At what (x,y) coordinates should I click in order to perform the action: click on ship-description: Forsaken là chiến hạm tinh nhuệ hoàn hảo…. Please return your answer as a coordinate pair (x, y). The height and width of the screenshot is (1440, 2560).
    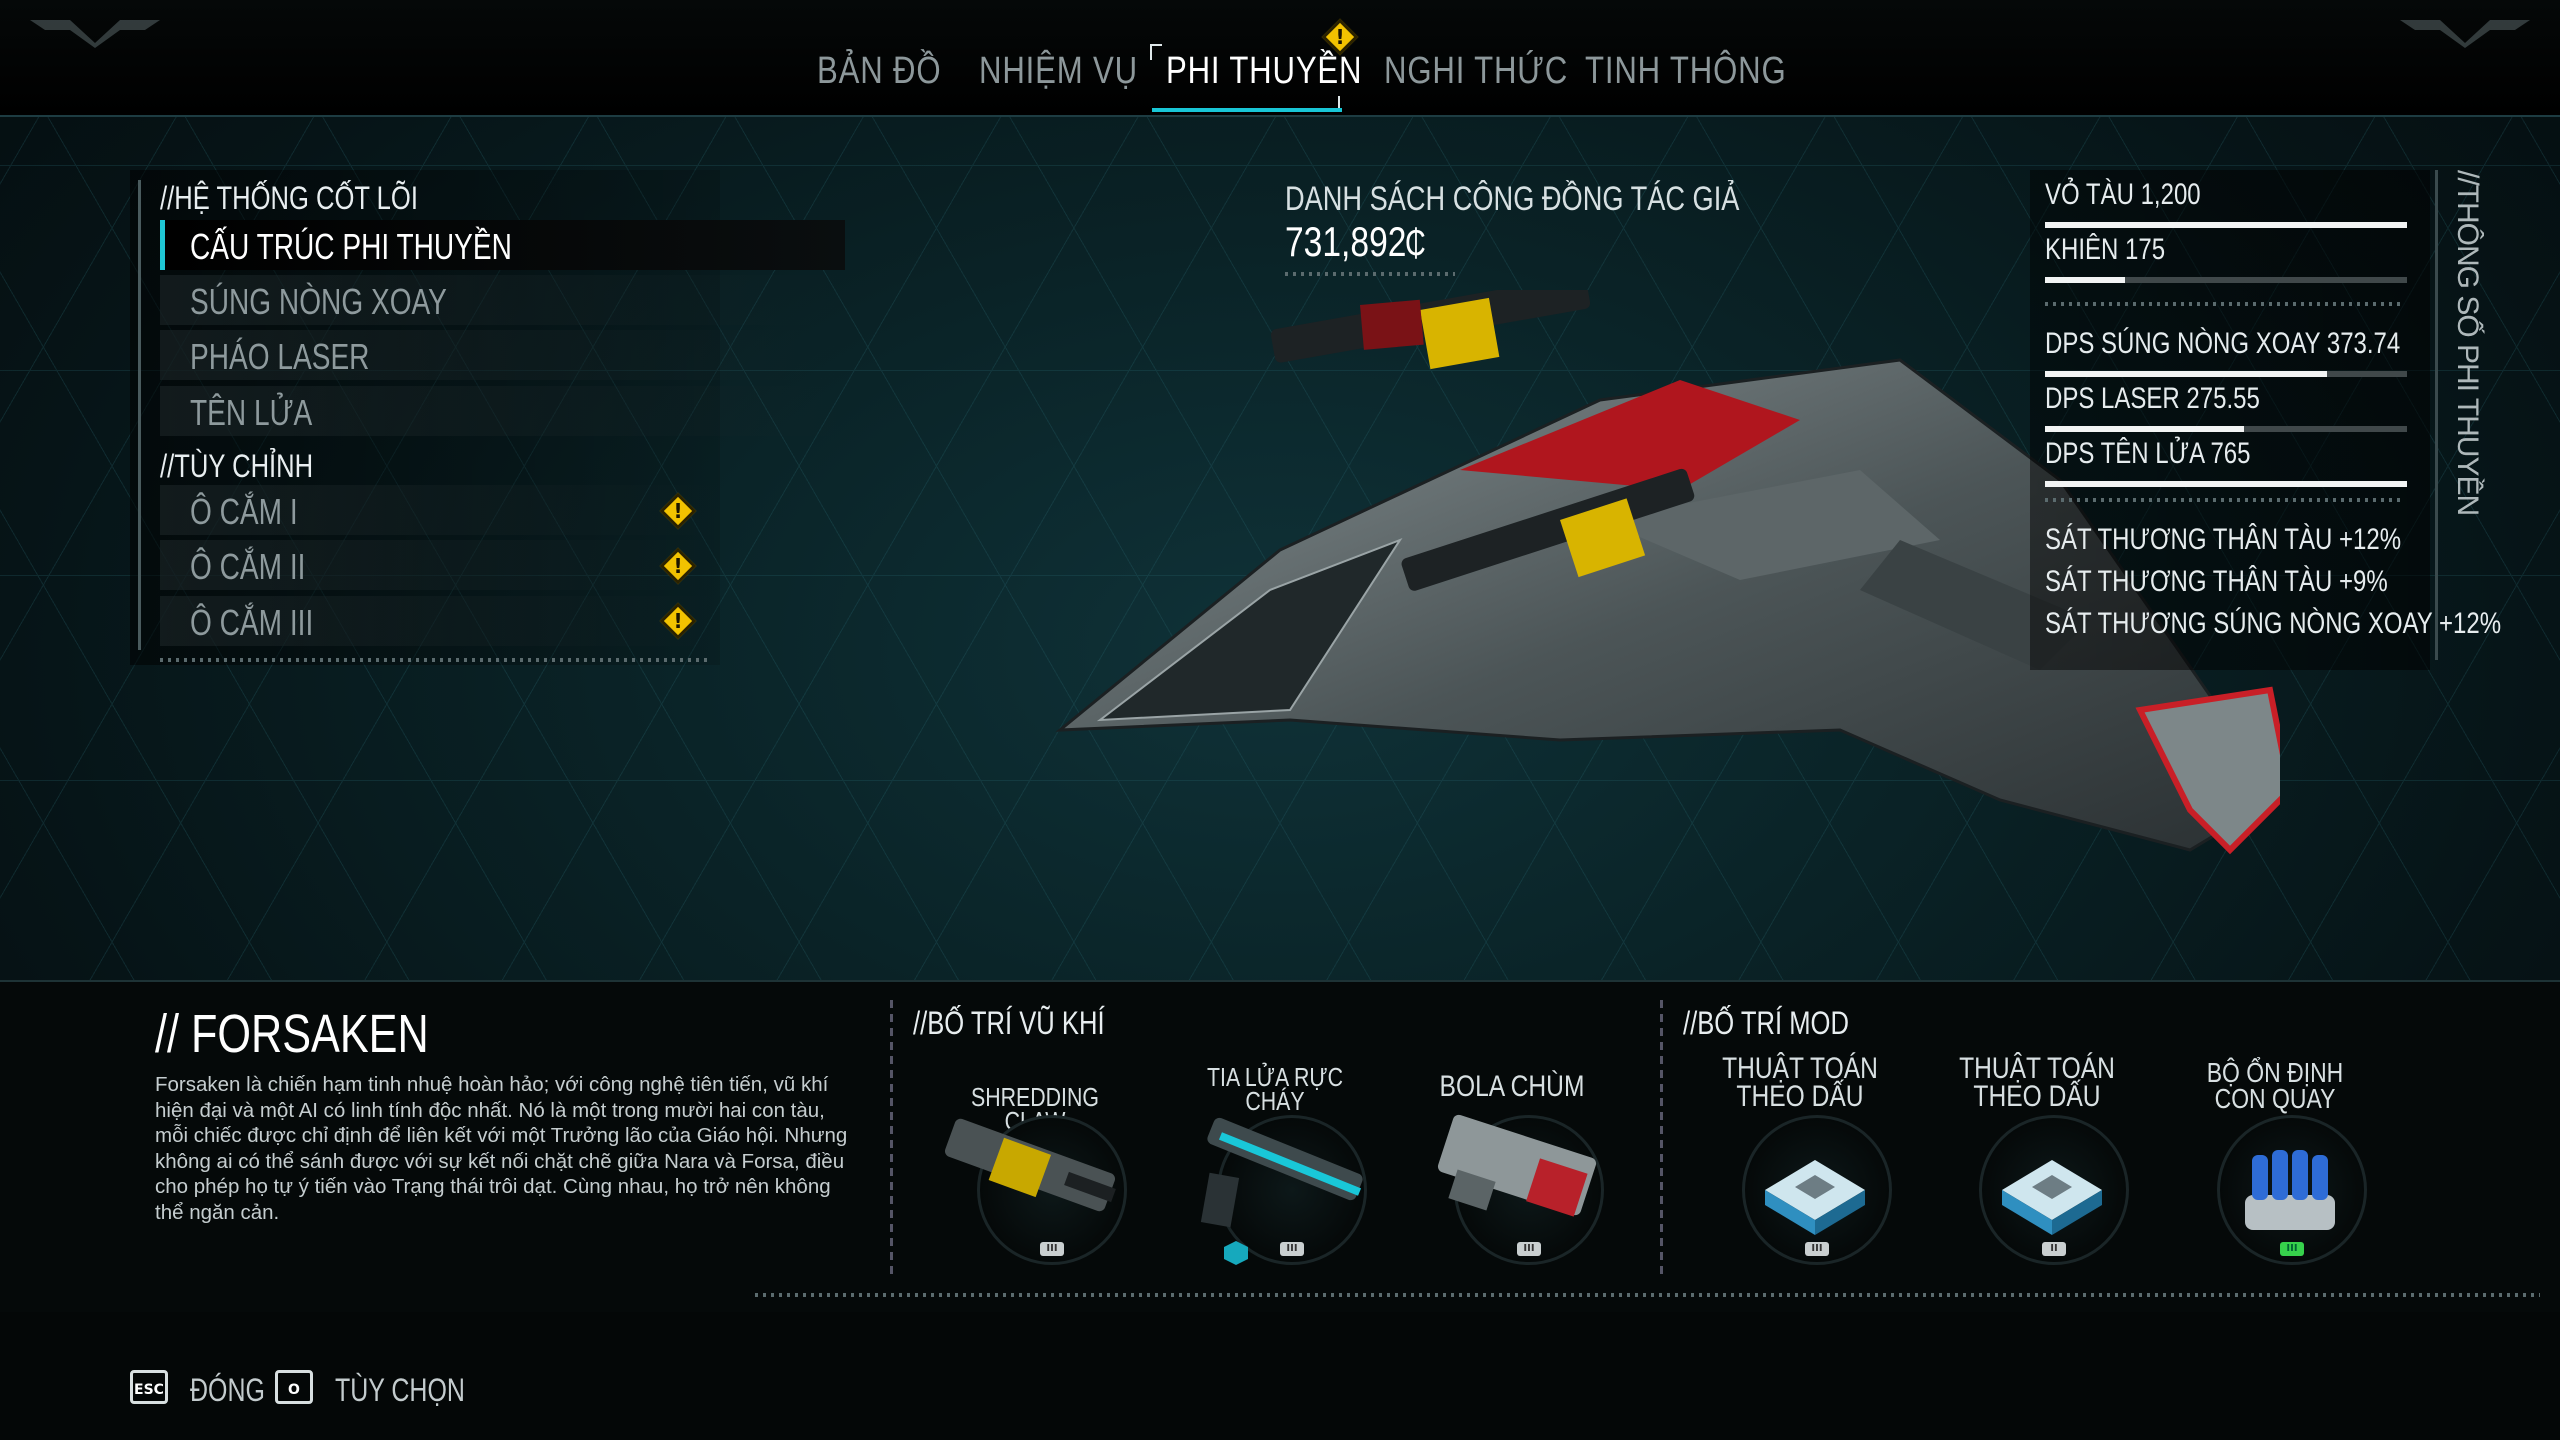
    Looking at the image, I should click on (501, 1148).